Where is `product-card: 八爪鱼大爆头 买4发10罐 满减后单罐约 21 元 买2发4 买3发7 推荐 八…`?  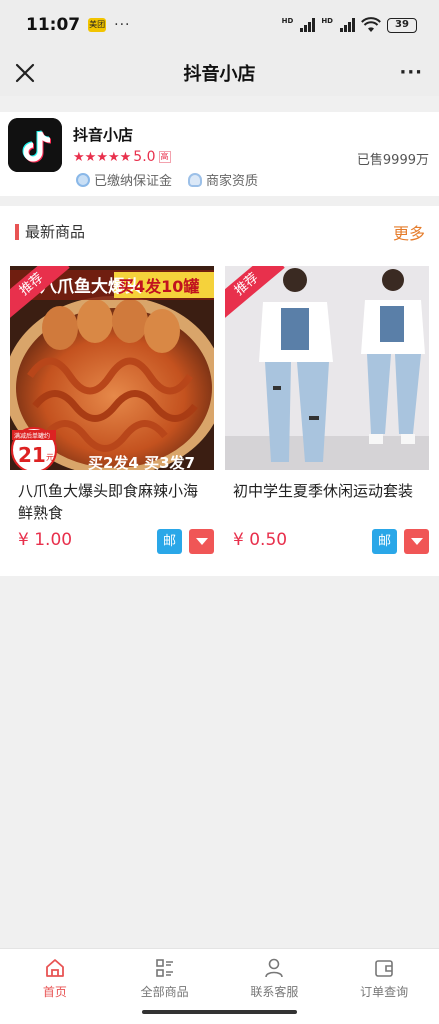
product-card: 八爪鱼大爆头 买4发10罐 满减后单罐约 21 元 买2发4 买3发7 推荐 八… is located at coordinates (112, 416).